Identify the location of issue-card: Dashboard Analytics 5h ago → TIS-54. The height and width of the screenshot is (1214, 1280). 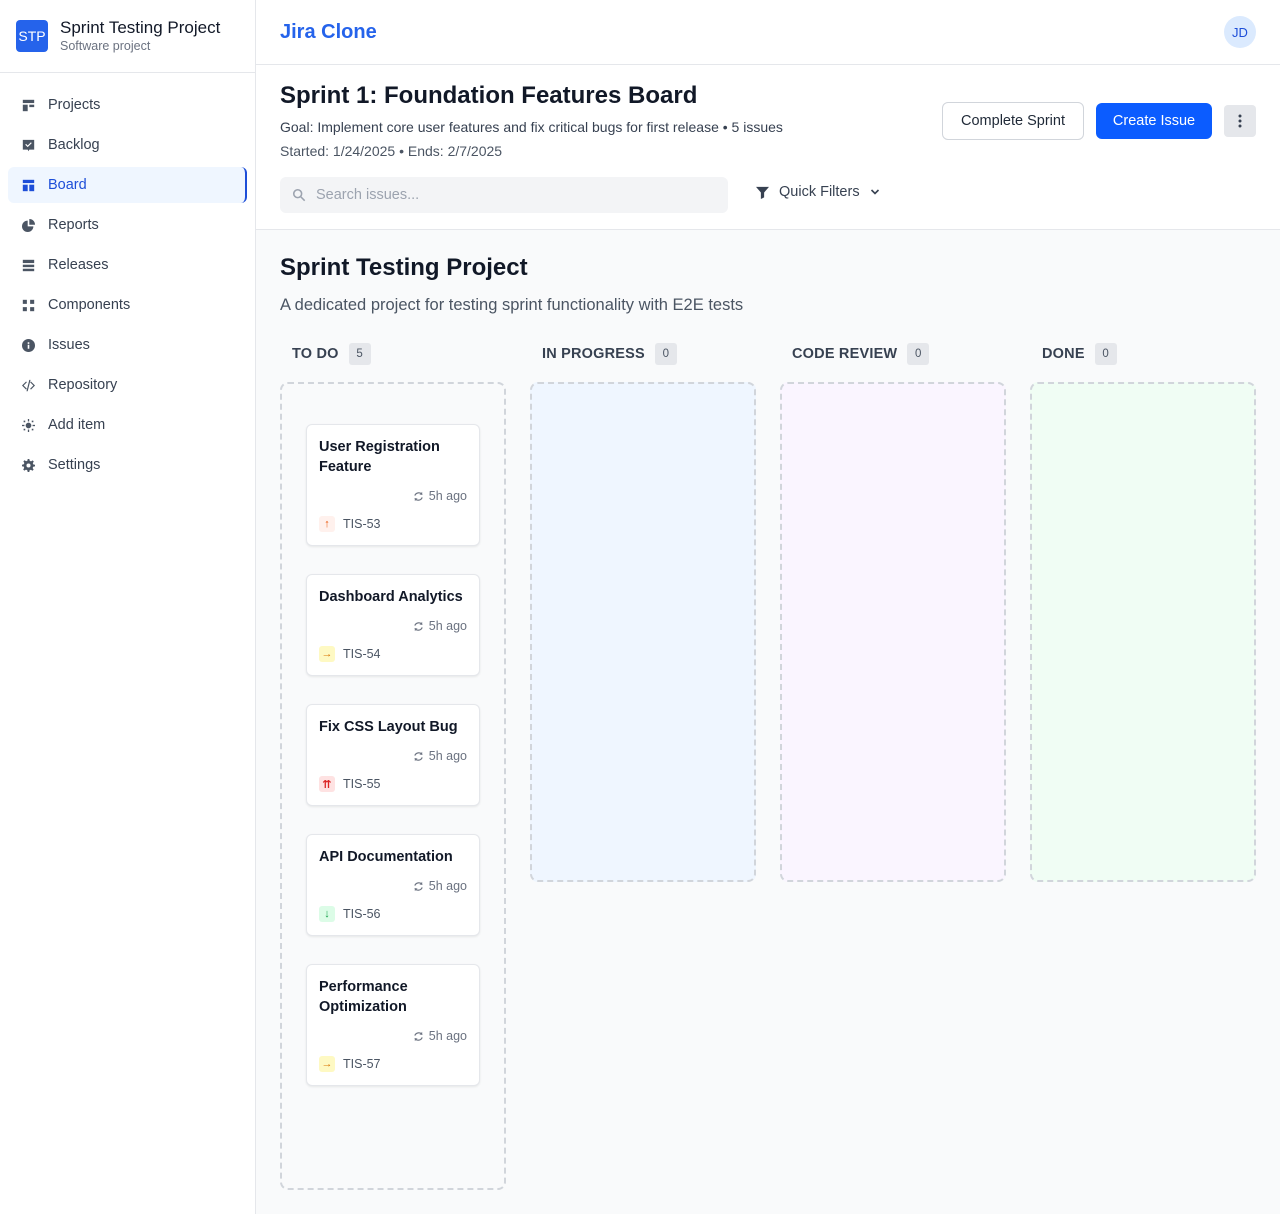
(393, 625).